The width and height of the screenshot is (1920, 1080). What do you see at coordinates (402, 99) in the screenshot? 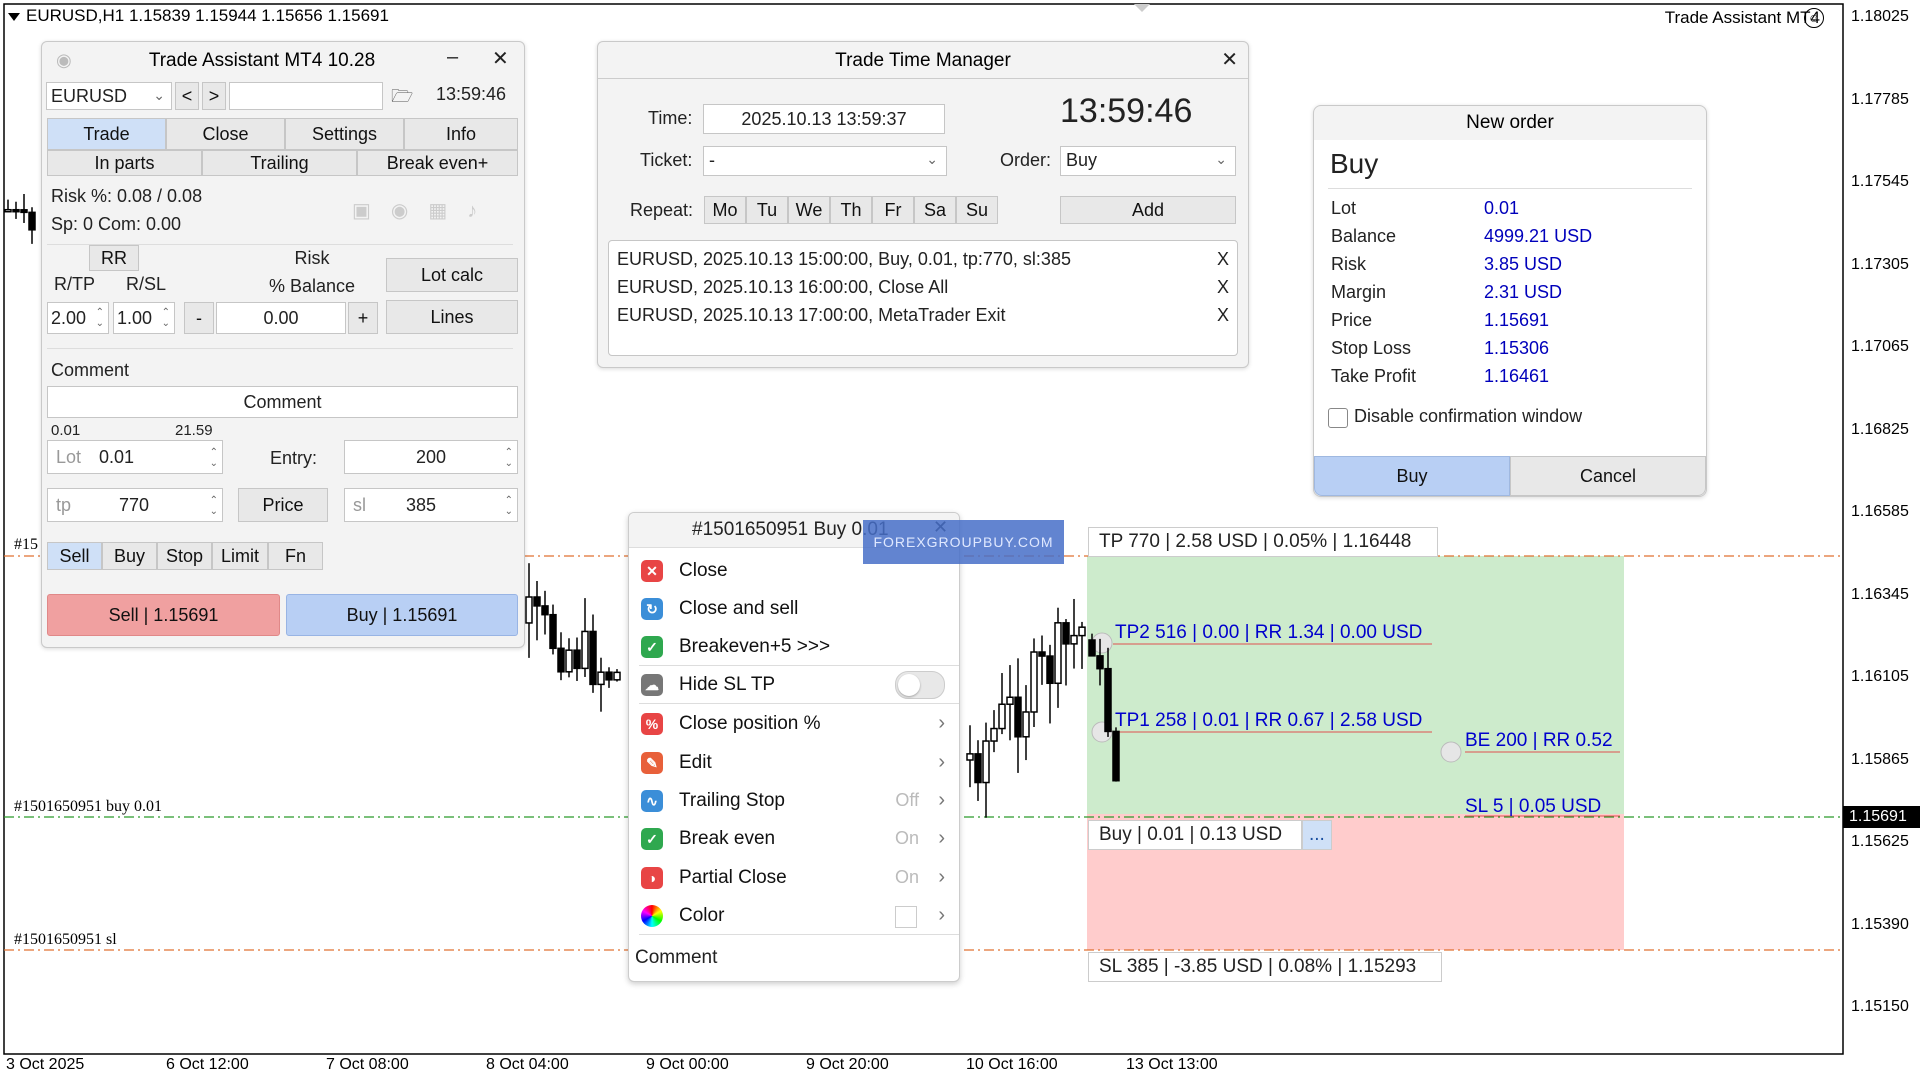
I see `folder-icon: 🗁` at bounding box center [402, 99].